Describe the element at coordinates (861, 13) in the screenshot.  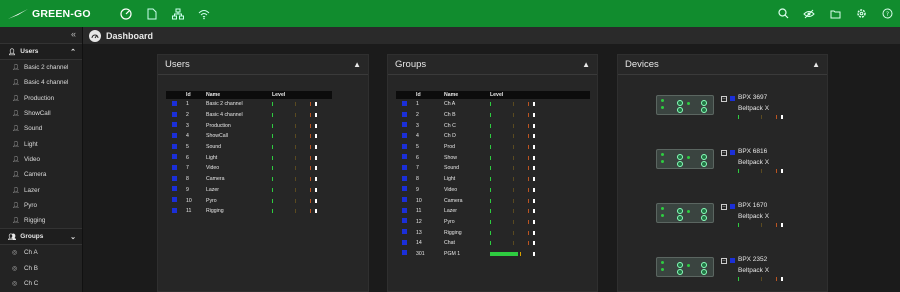
I see `gear-icon` at that location.